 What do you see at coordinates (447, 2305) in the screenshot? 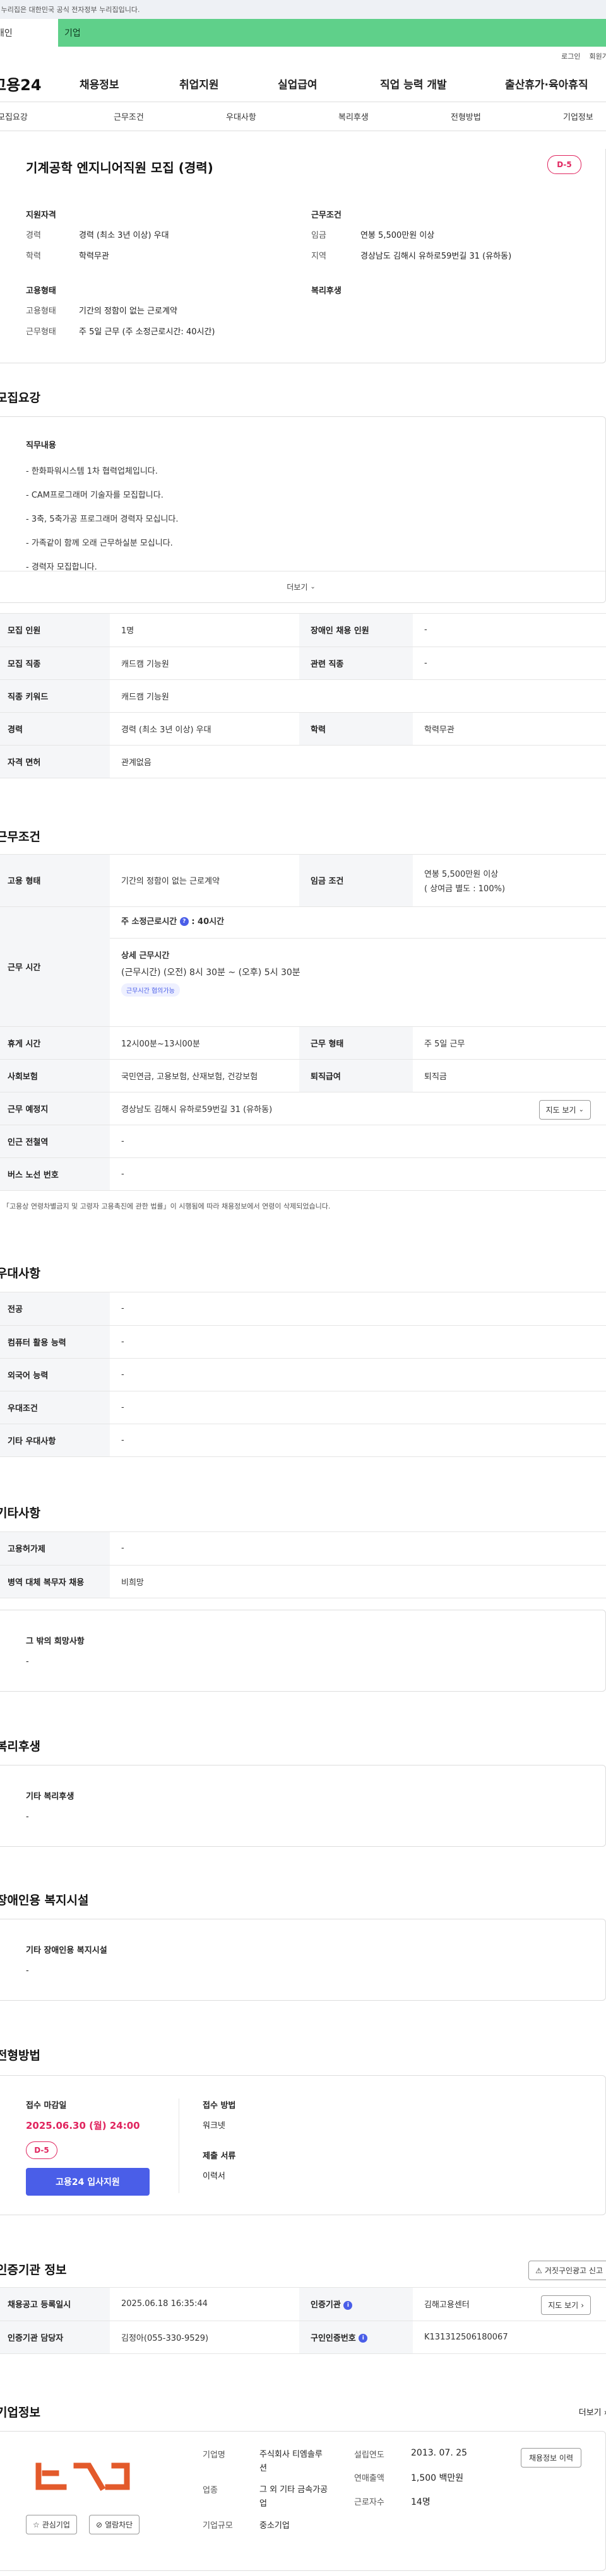
I see `cert-org: 김해고용센터` at bounding box center [447, 2305].